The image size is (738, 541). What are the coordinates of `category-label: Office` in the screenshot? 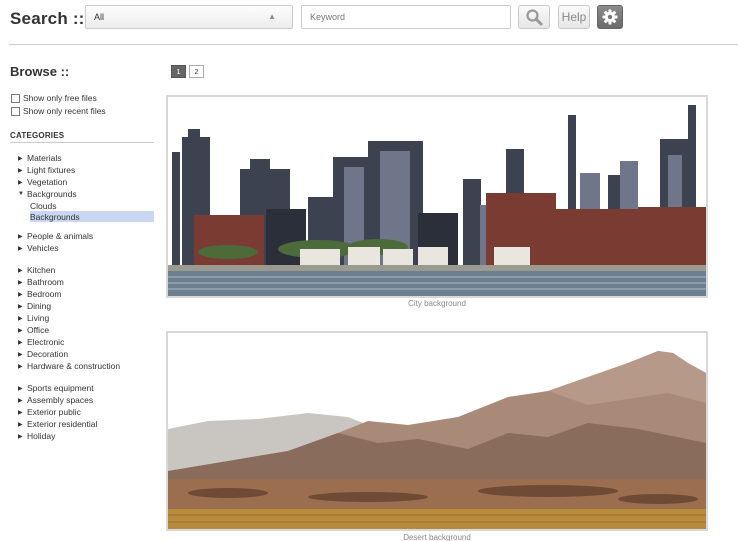 It's located at (38, 330).